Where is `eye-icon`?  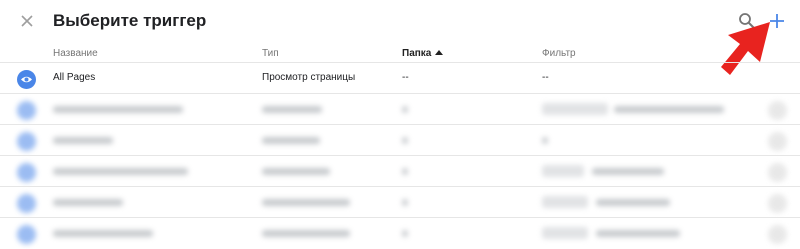 eye-icon is located at coordinates (26, 79).